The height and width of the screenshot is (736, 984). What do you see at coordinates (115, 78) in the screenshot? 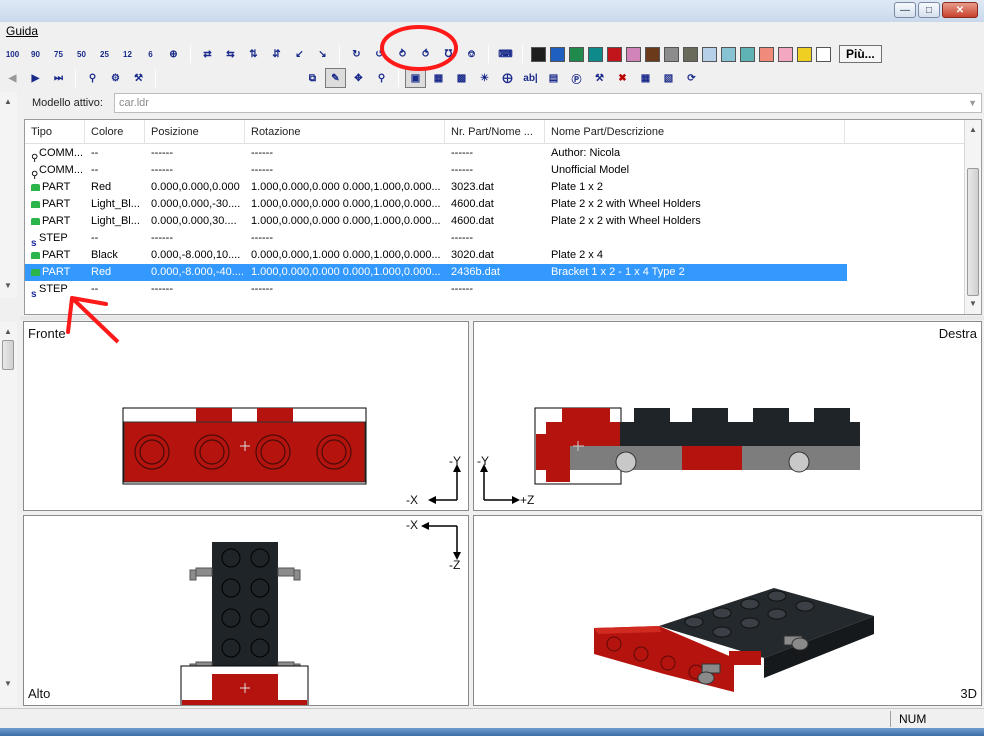
I see `replace-part-icon: ⚙` at bounding box center [115, 78].